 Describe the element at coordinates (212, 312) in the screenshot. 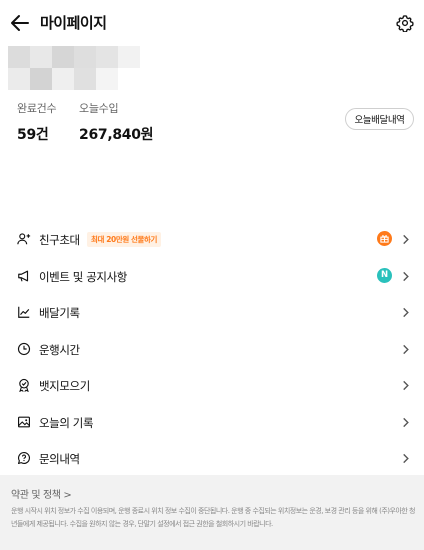

I see `menu-item-delivery-history: 배달기록` at that location.